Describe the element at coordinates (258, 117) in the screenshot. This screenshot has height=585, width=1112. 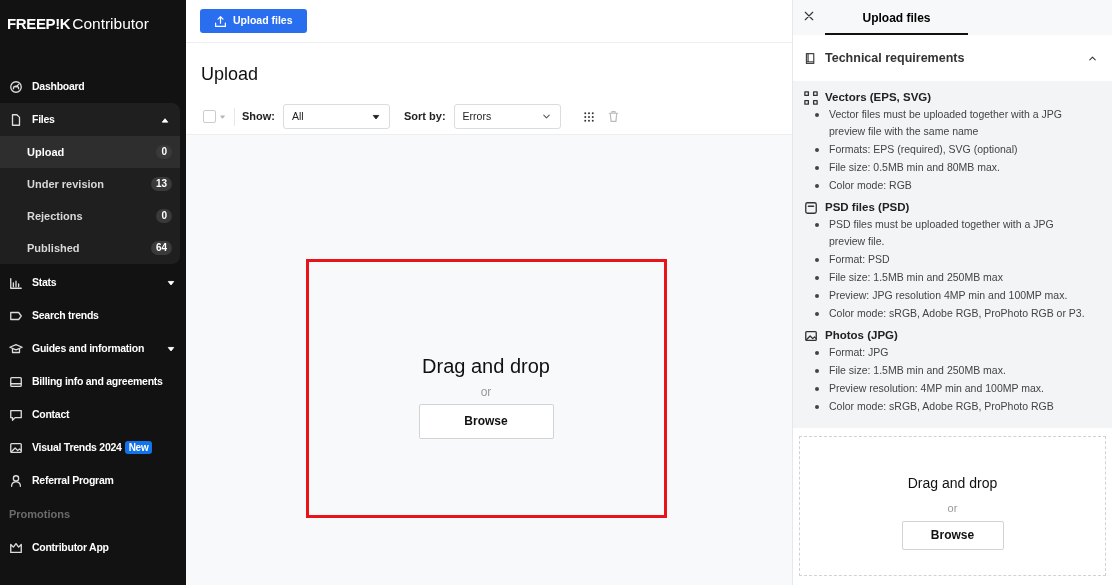
I see `show-label: Show:` at that location.